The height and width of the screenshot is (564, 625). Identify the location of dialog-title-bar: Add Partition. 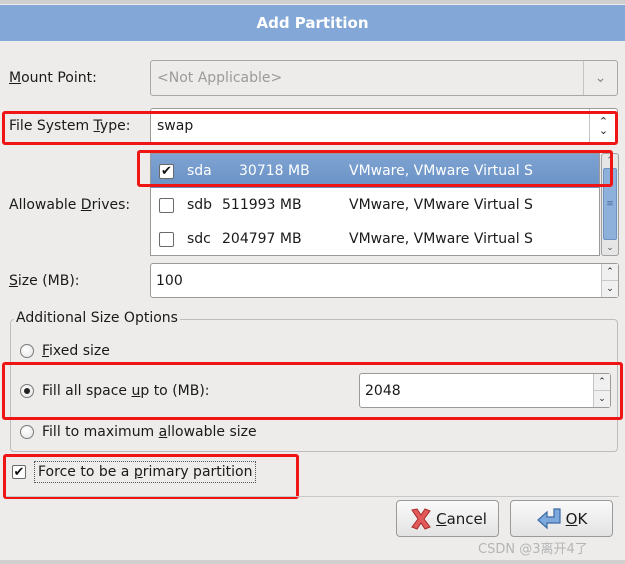
(312, 23).